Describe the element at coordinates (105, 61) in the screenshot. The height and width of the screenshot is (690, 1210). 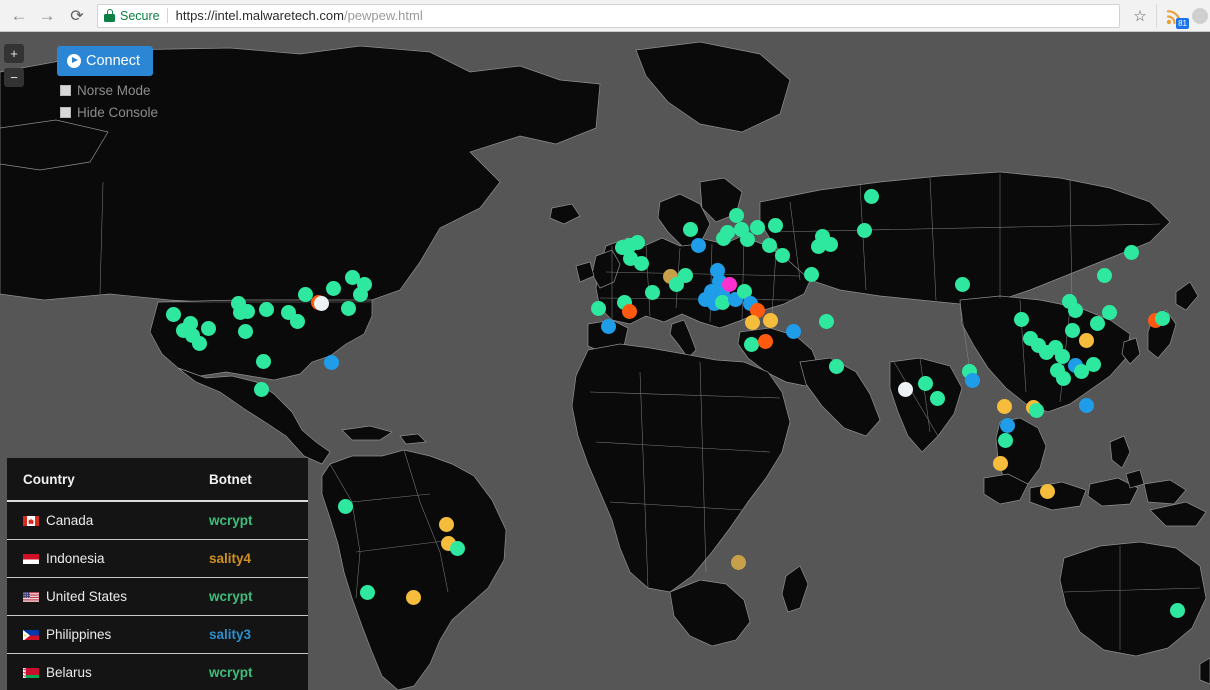
I see `connect-button: Connect` at that location.